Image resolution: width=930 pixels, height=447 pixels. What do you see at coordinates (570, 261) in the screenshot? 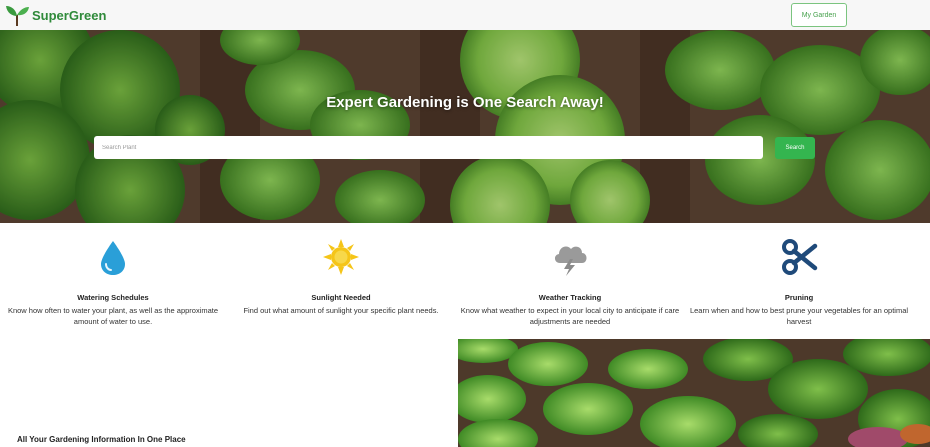
I see `storm-cloud-icon` at bounding box center [570, 261].